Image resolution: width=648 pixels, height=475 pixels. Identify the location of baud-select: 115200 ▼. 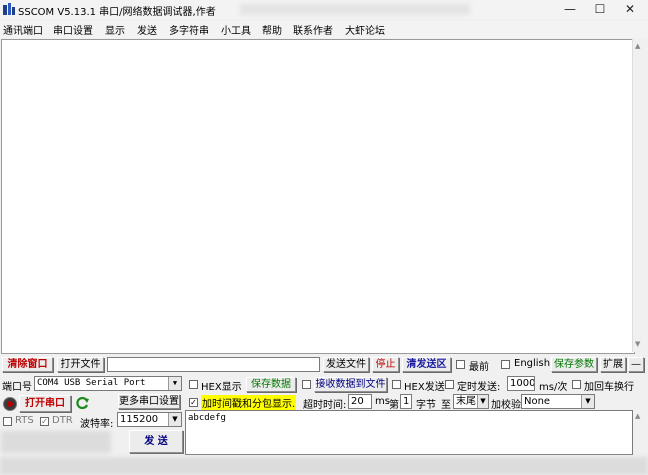
(149, 419).